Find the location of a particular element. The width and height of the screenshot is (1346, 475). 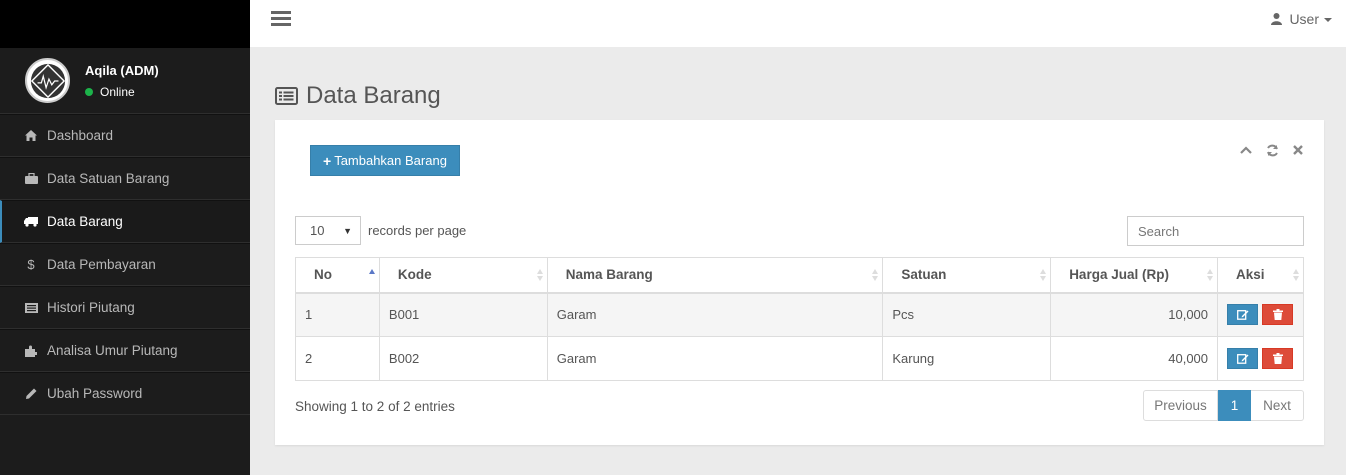

sidebar-item-analisa-umur-piutang: Analisa Umur Piutang is located at coordinates (125, 350).